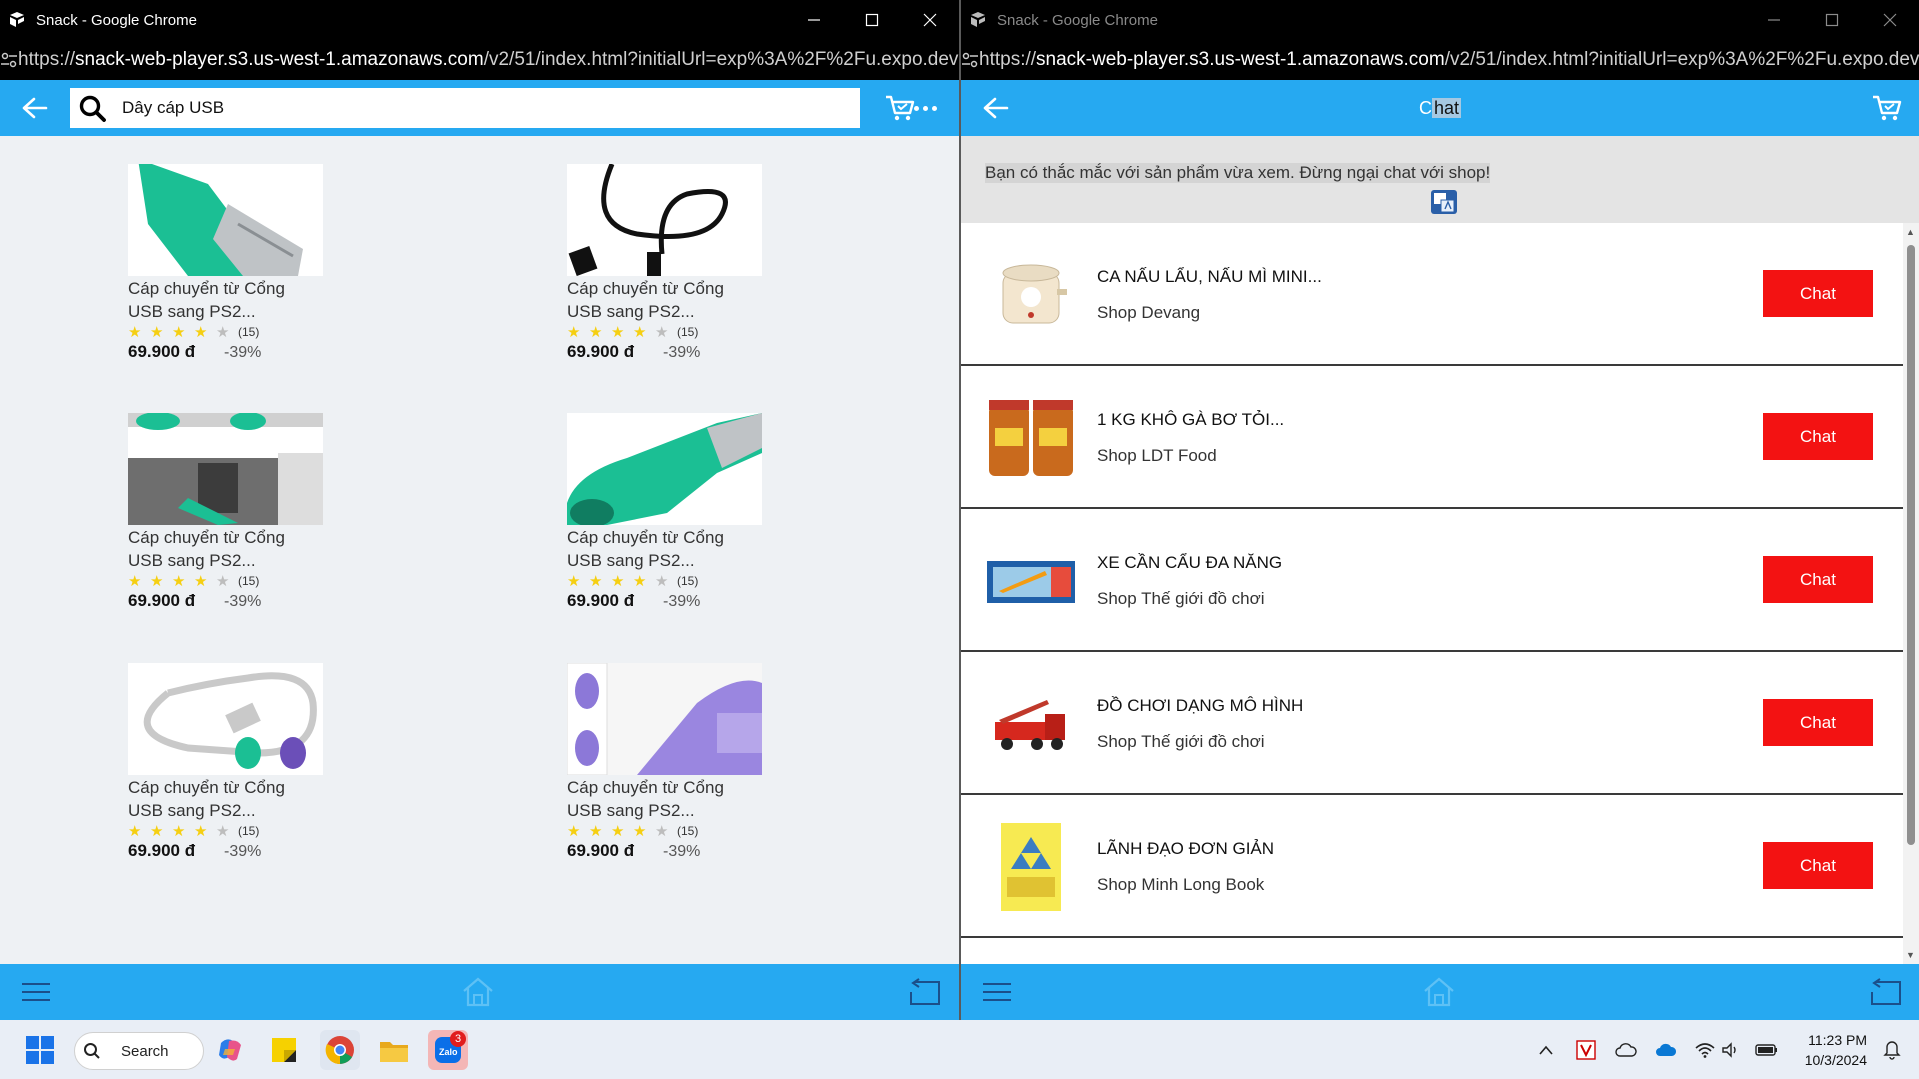 The width and height of the screenshot is (1919, 1079). Describe the element at coordinates (1911, 545) in the screenshot. I see `scrollbar-thumb` at that location.